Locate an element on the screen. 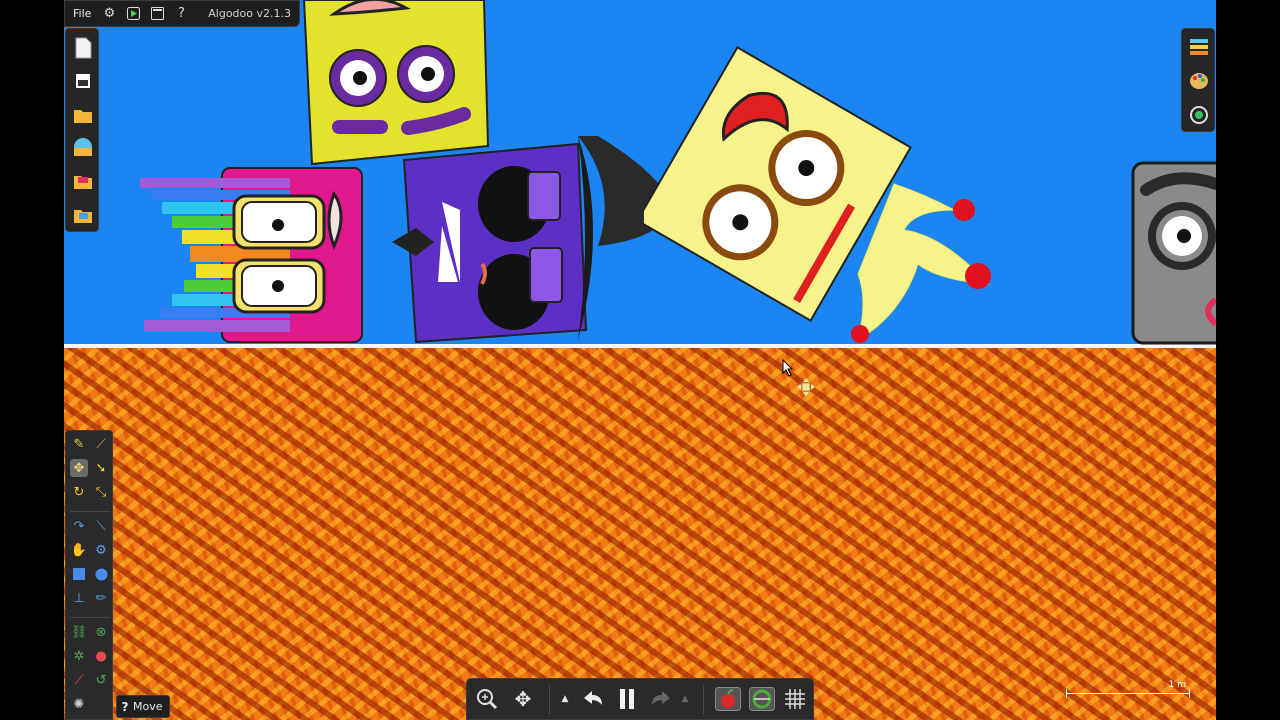 The image size is (1280, 720). purple-block-hat-character is located at coordinates (527, 239).